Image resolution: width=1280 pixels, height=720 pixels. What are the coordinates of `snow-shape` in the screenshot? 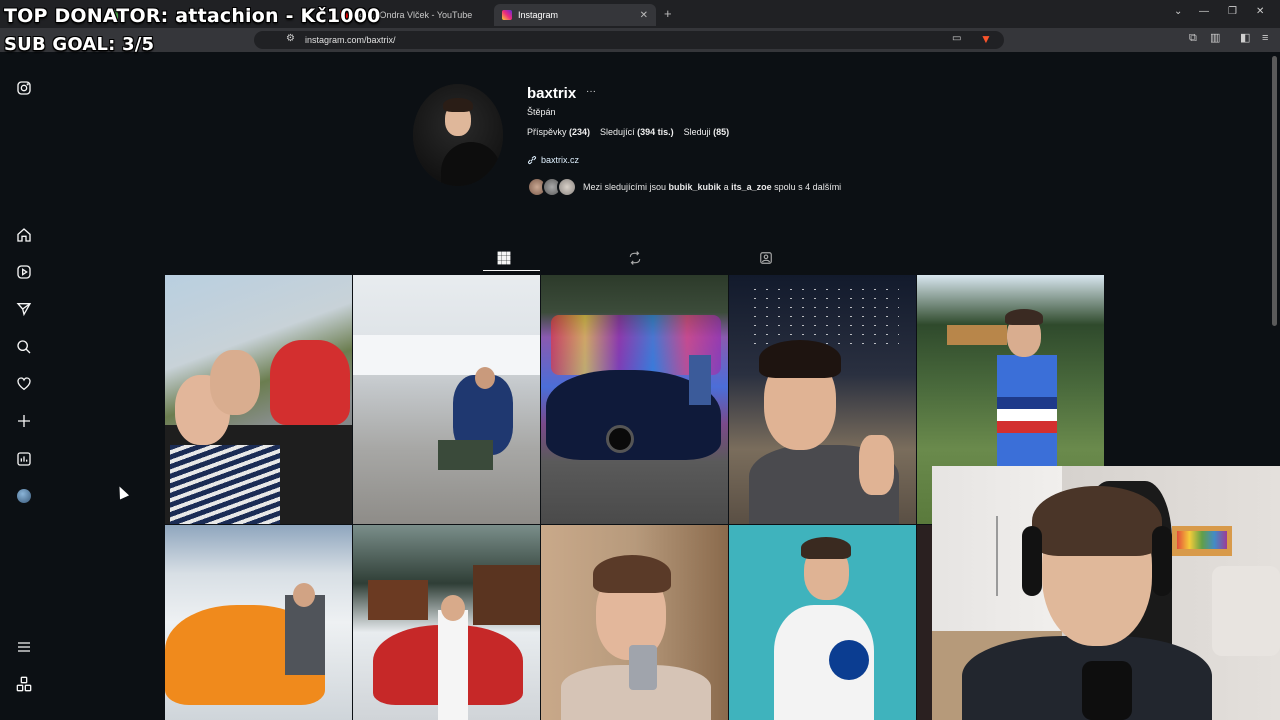 It's located at (446, 355).